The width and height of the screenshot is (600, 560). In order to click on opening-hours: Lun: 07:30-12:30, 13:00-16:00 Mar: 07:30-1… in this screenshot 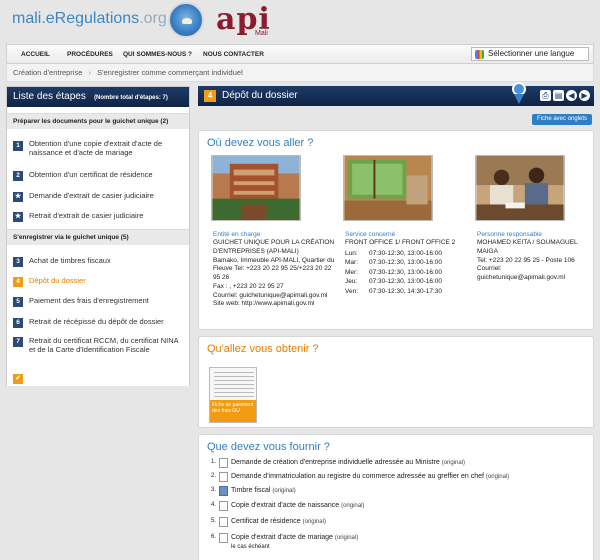, I will do `click(405, 272)`.